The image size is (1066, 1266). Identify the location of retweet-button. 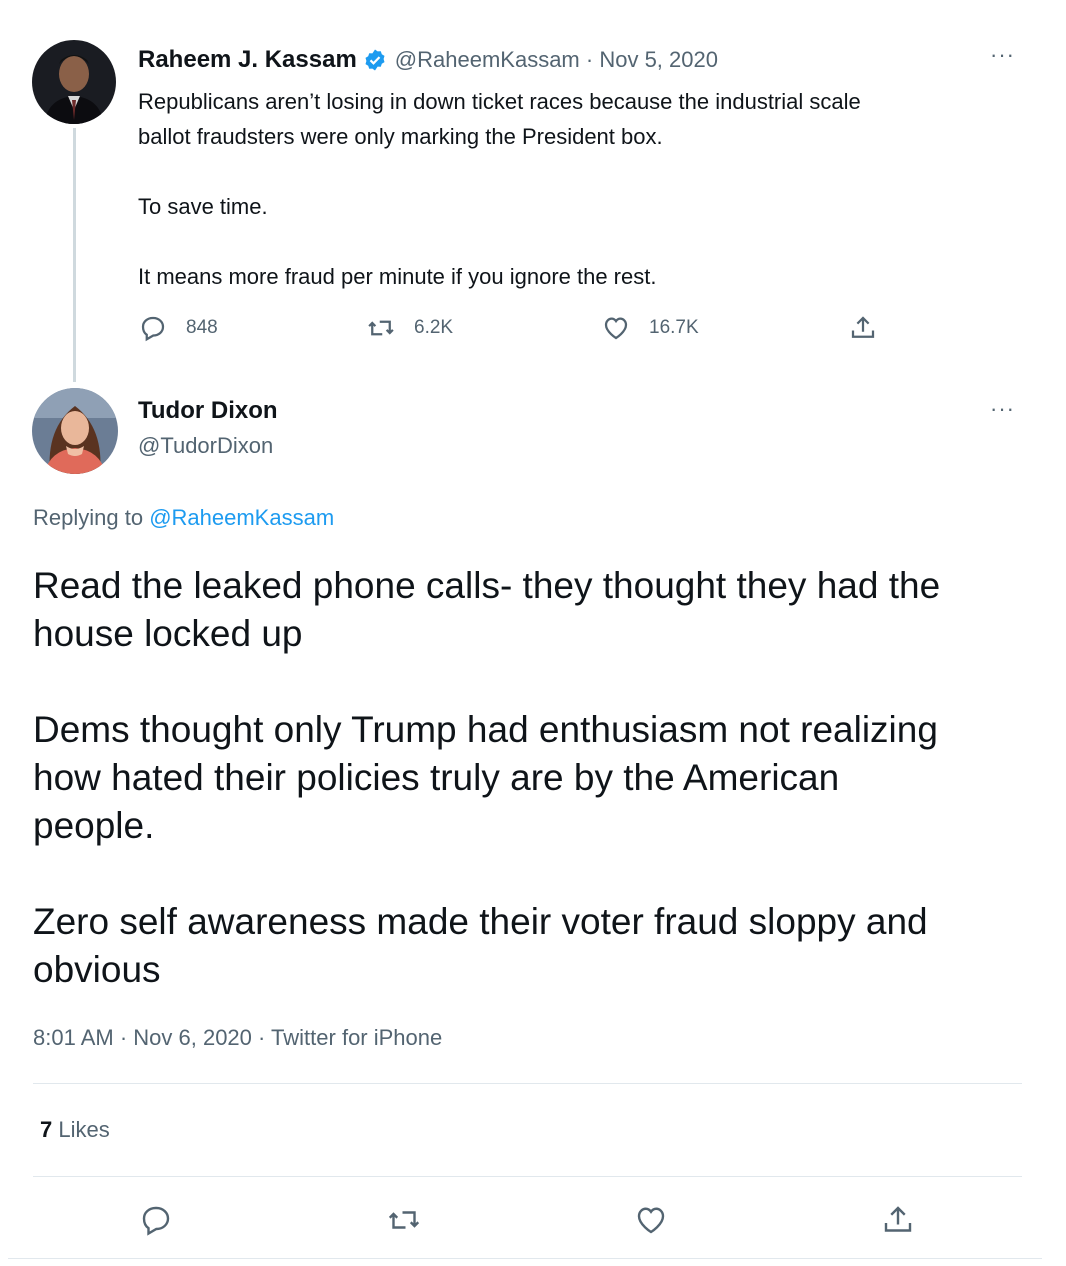
(404, 1220).